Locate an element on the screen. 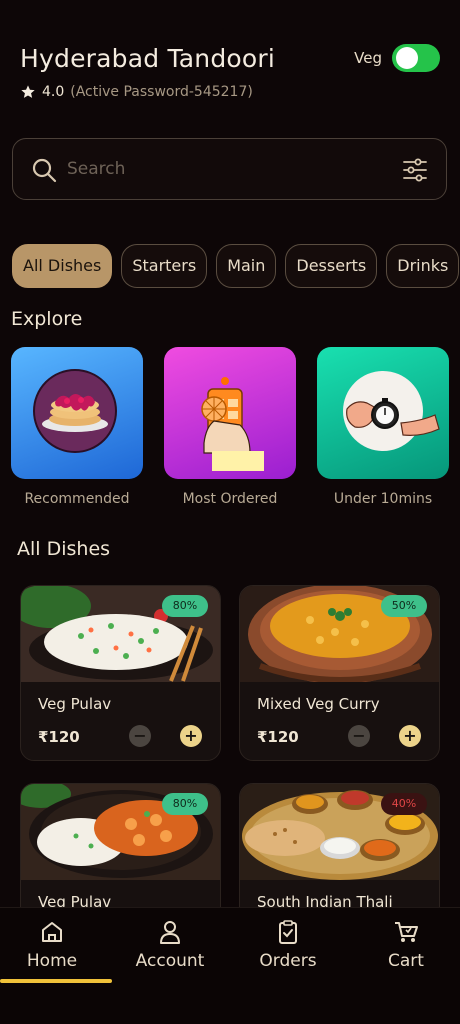 The width and height of the screenshot is (460, 1024). user-icon is located at coordinates (170, 932).